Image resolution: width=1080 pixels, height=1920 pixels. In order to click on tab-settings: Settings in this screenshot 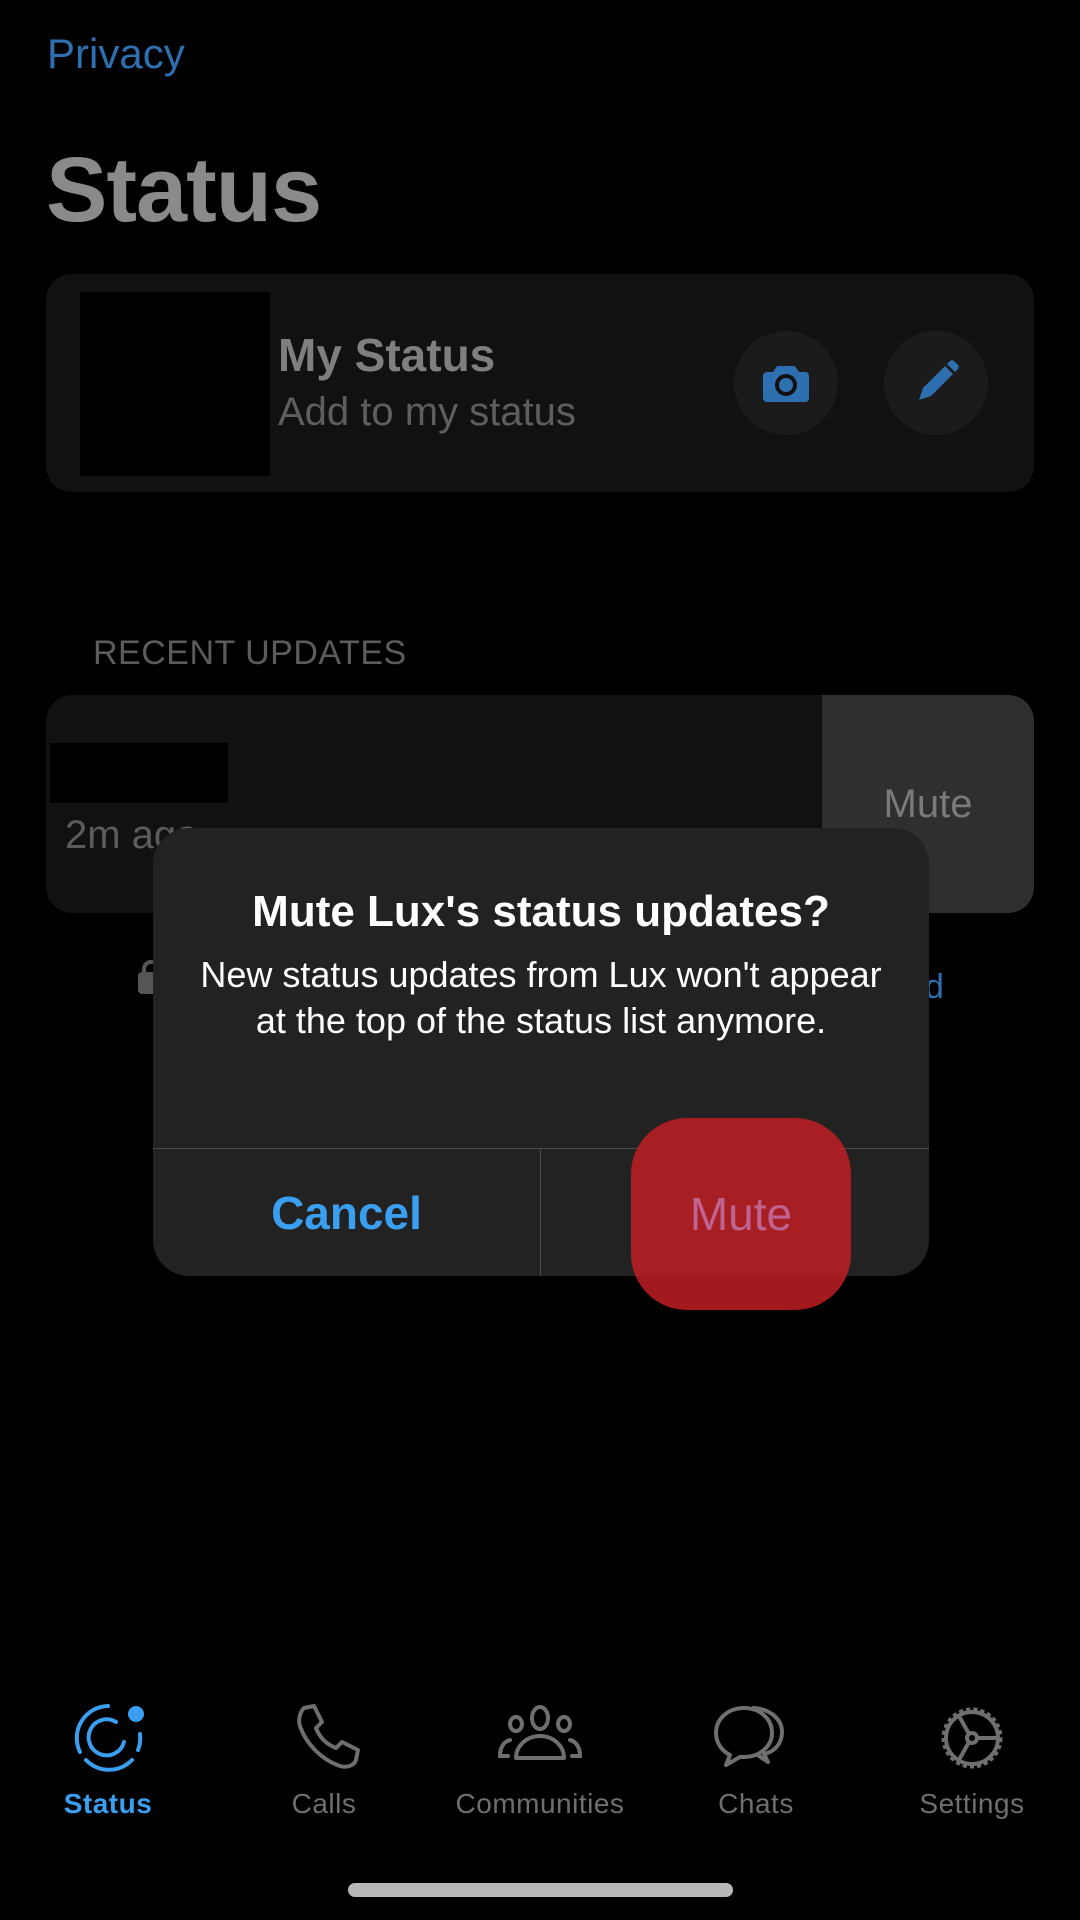, I will do `click(972, 1765)`.